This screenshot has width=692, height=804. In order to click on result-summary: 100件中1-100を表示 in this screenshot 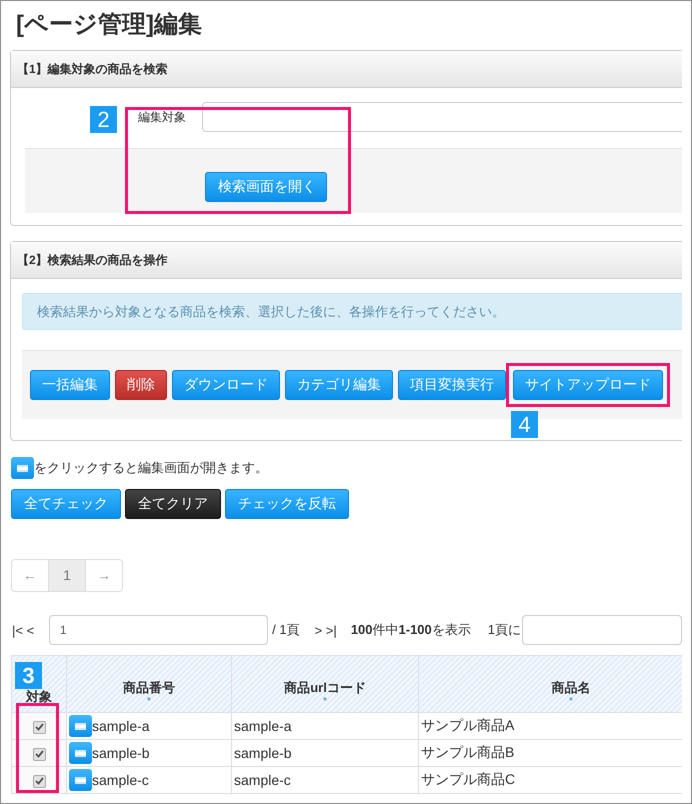, I will do `click(410, 630)`.